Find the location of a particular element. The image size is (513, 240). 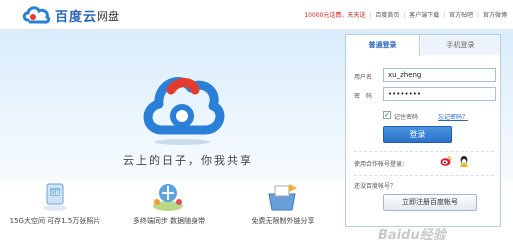

feature-share-label: 免费无限制外链分享 is located at coordinates (283, 221).